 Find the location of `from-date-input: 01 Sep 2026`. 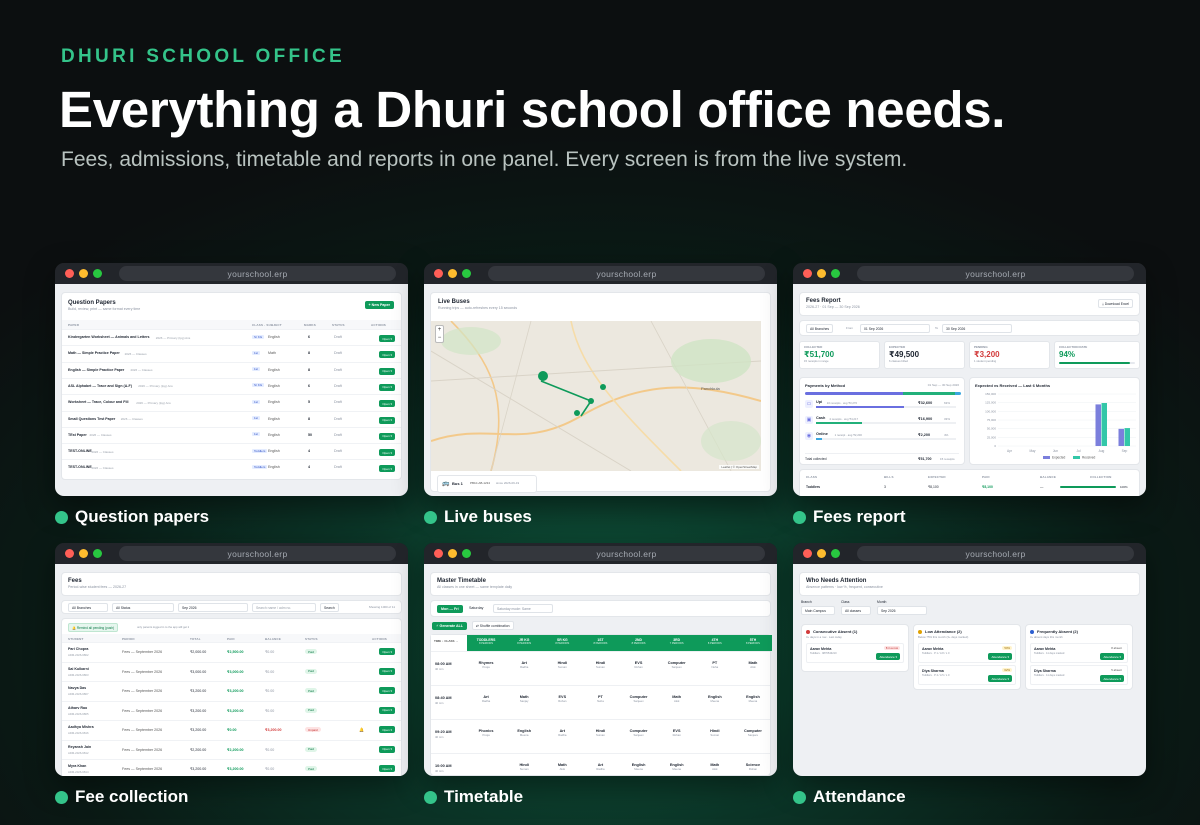

from-date-input: 01 Sep 2026 is located at coordinates (895, 328).